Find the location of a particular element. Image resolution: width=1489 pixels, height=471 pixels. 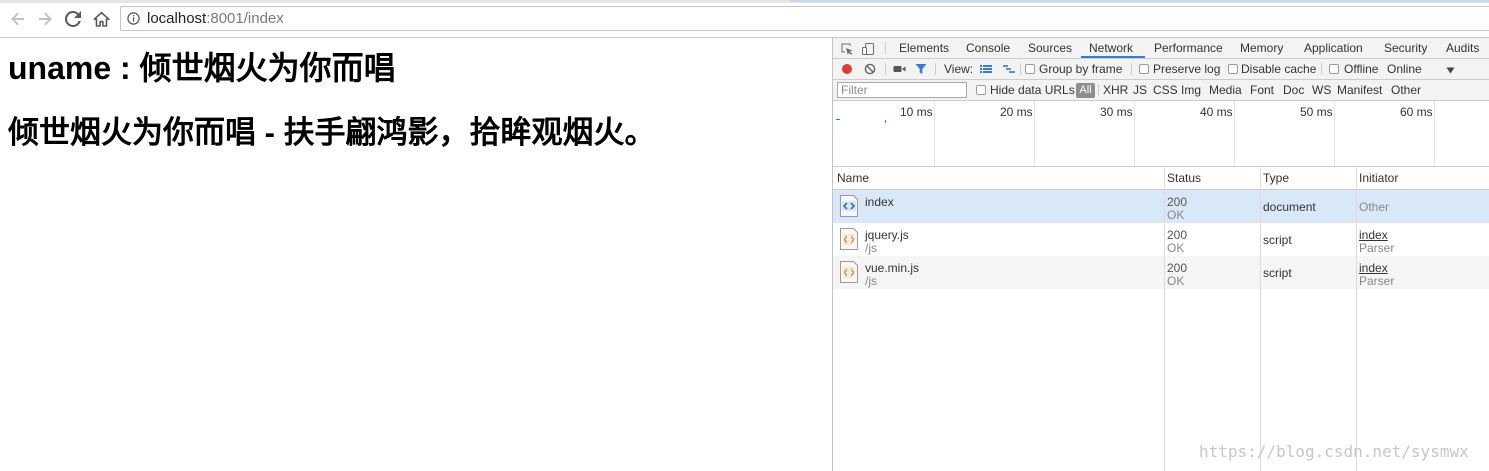

tab-performance: Performance is located at coordinates (1188, 48).